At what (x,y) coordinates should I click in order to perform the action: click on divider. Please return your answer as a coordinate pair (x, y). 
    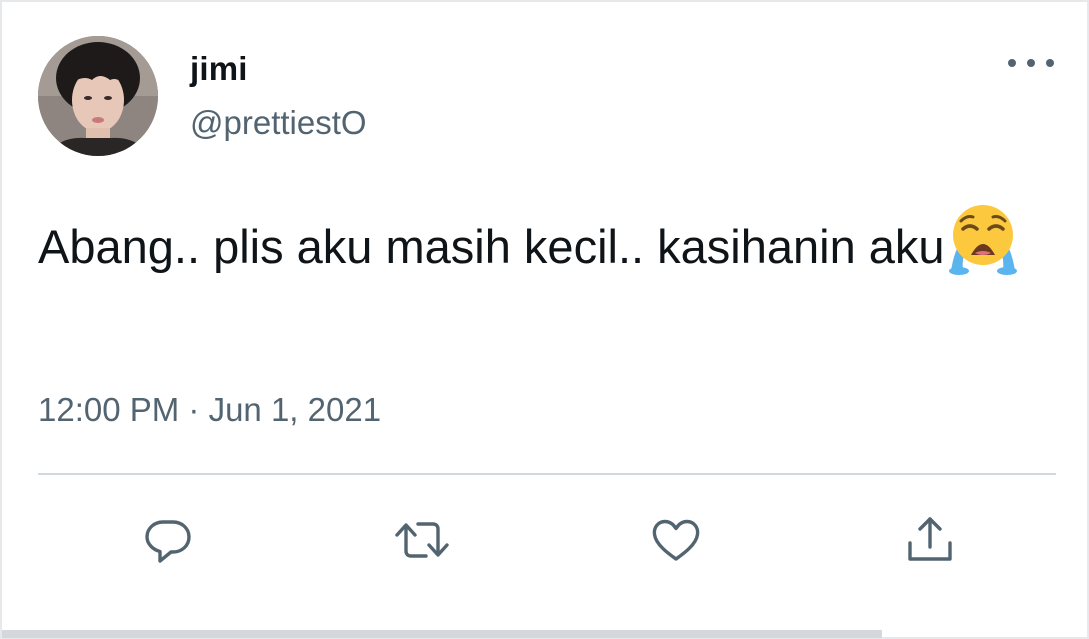
    Looking at the image, I should click on (547, 474).